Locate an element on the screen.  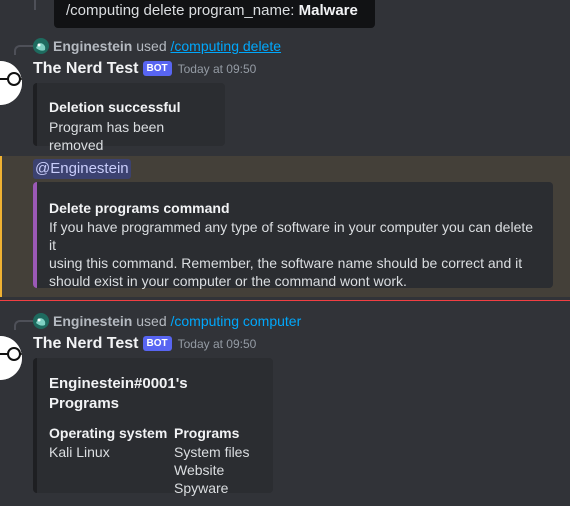
field-name: Operating system is located at coordinates (108, 433).